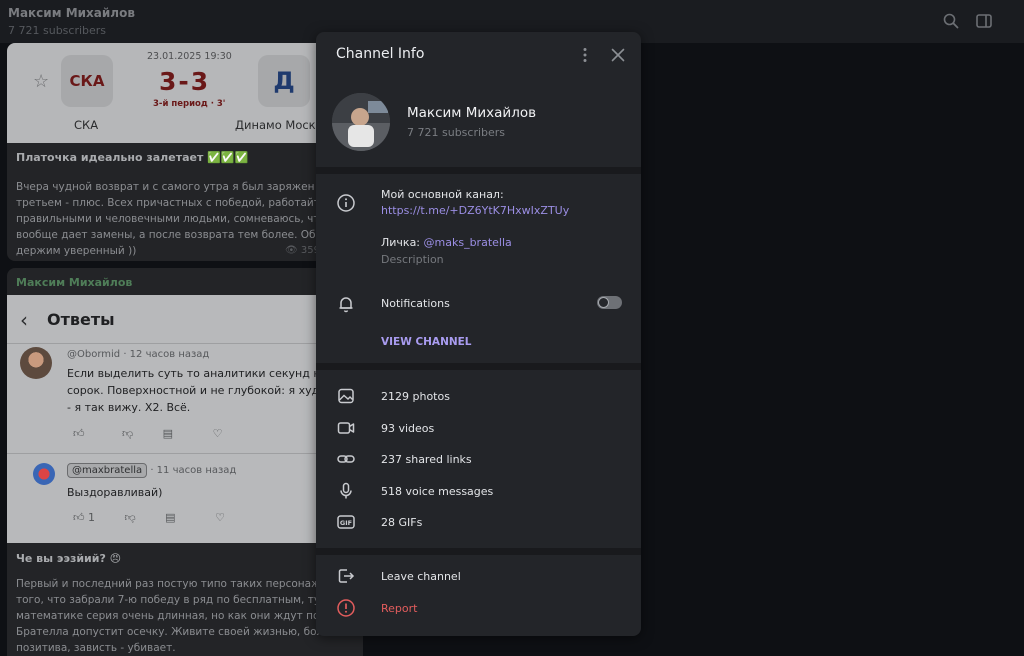 Image resolution: width=1024 pixels, height=656 pixels. I want to click on description-line2: Личка: @maks_bratella, so click(446, 242).